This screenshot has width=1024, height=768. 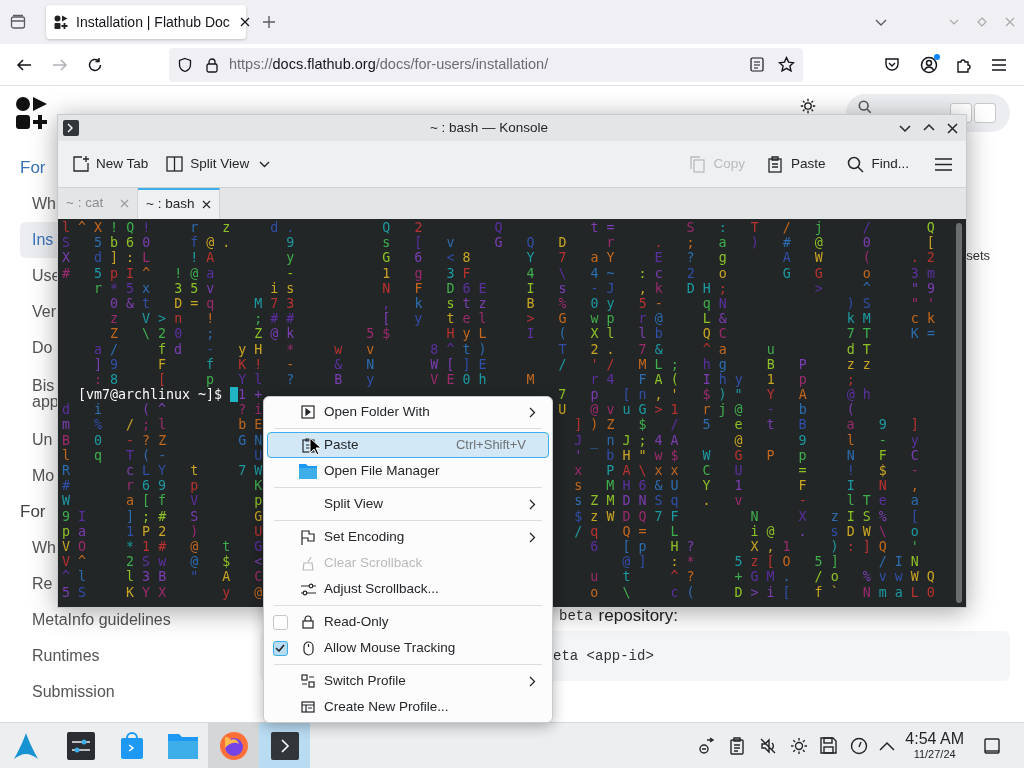 What do you see at coordinates (826, 592) in the screenshot?
I see `terminal-text: f `` at bounding box center [826, 592].